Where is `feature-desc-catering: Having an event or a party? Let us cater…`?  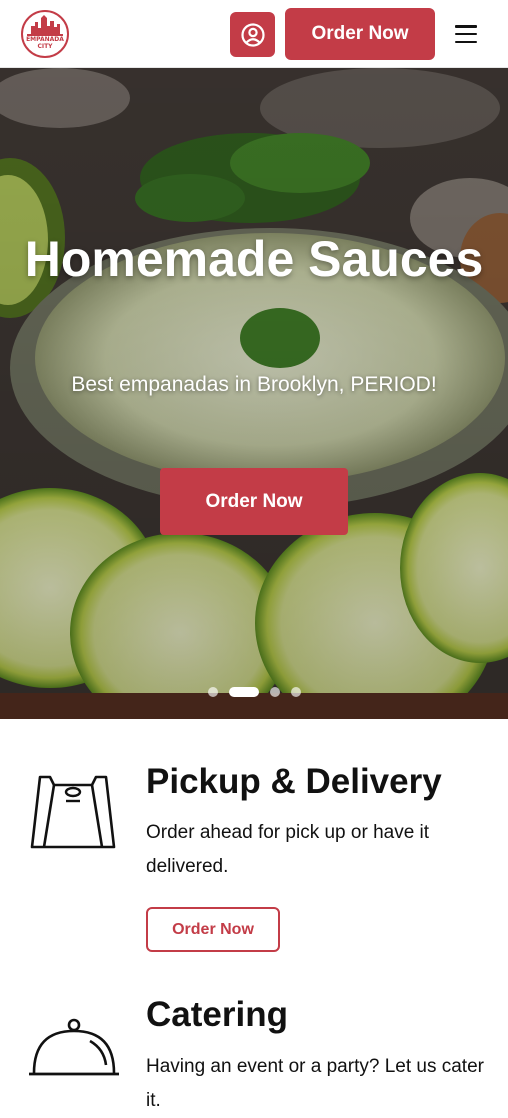 feature-desc-catering: Having an event or a party? Let us cater… is located at coordinates (315, 1083).